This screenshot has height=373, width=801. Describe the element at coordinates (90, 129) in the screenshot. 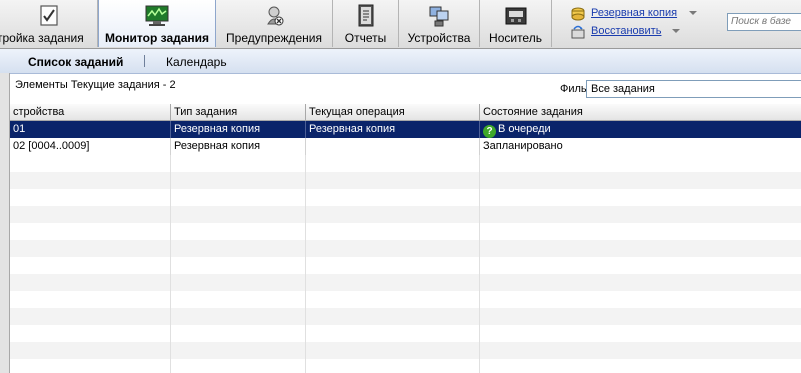

I see `cell-device: 01` at that location.